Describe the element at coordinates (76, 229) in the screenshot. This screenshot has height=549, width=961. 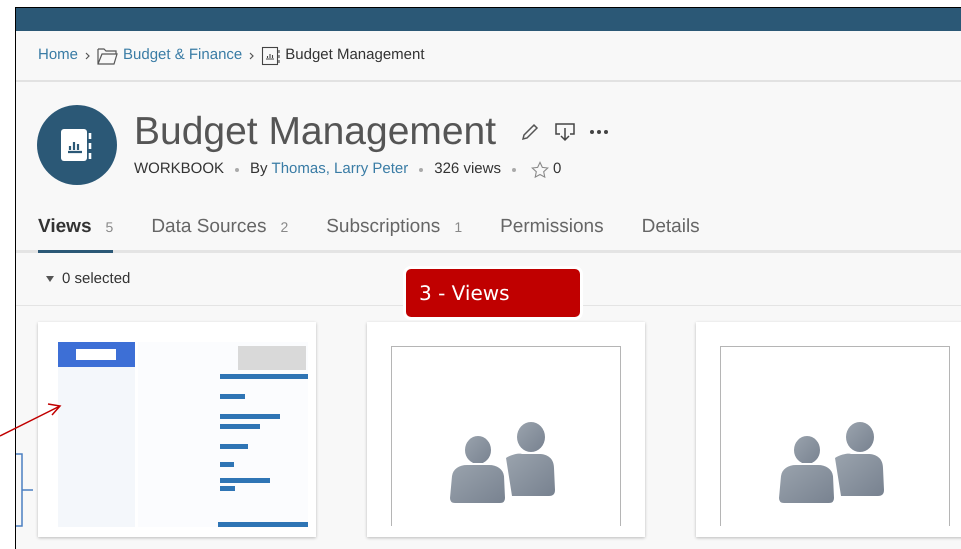
I see `tab: Views 5` at that location.